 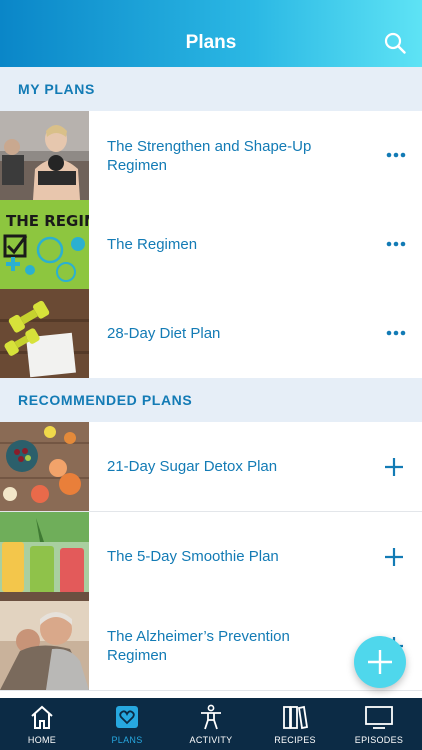 I want to click on plan-row: 28-Day Diet Plan, so click(x=211, y=334).